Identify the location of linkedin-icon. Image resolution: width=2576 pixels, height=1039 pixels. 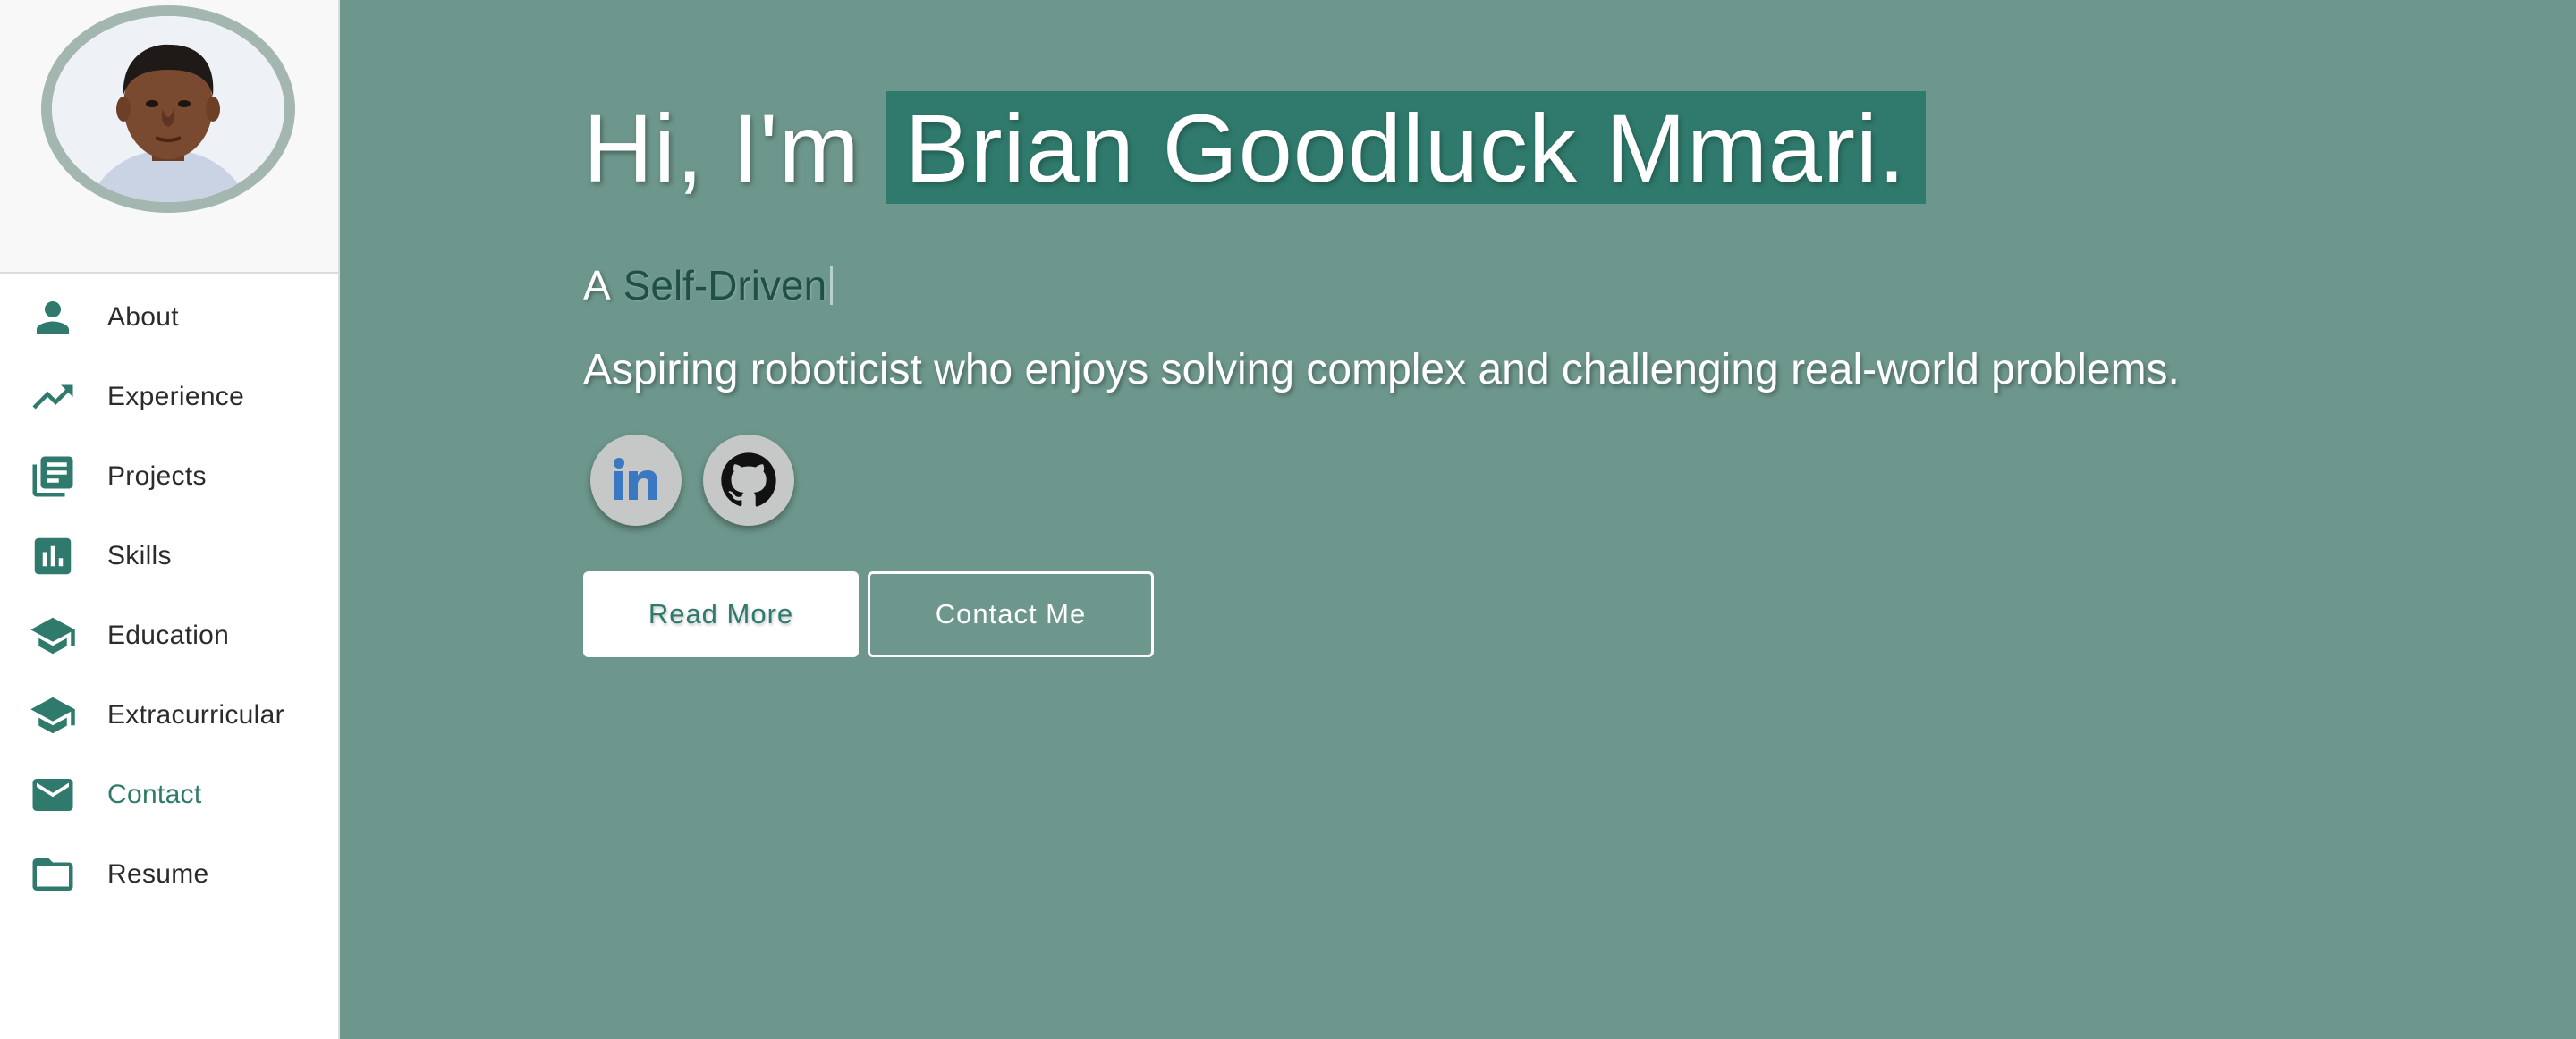
(635, 479).